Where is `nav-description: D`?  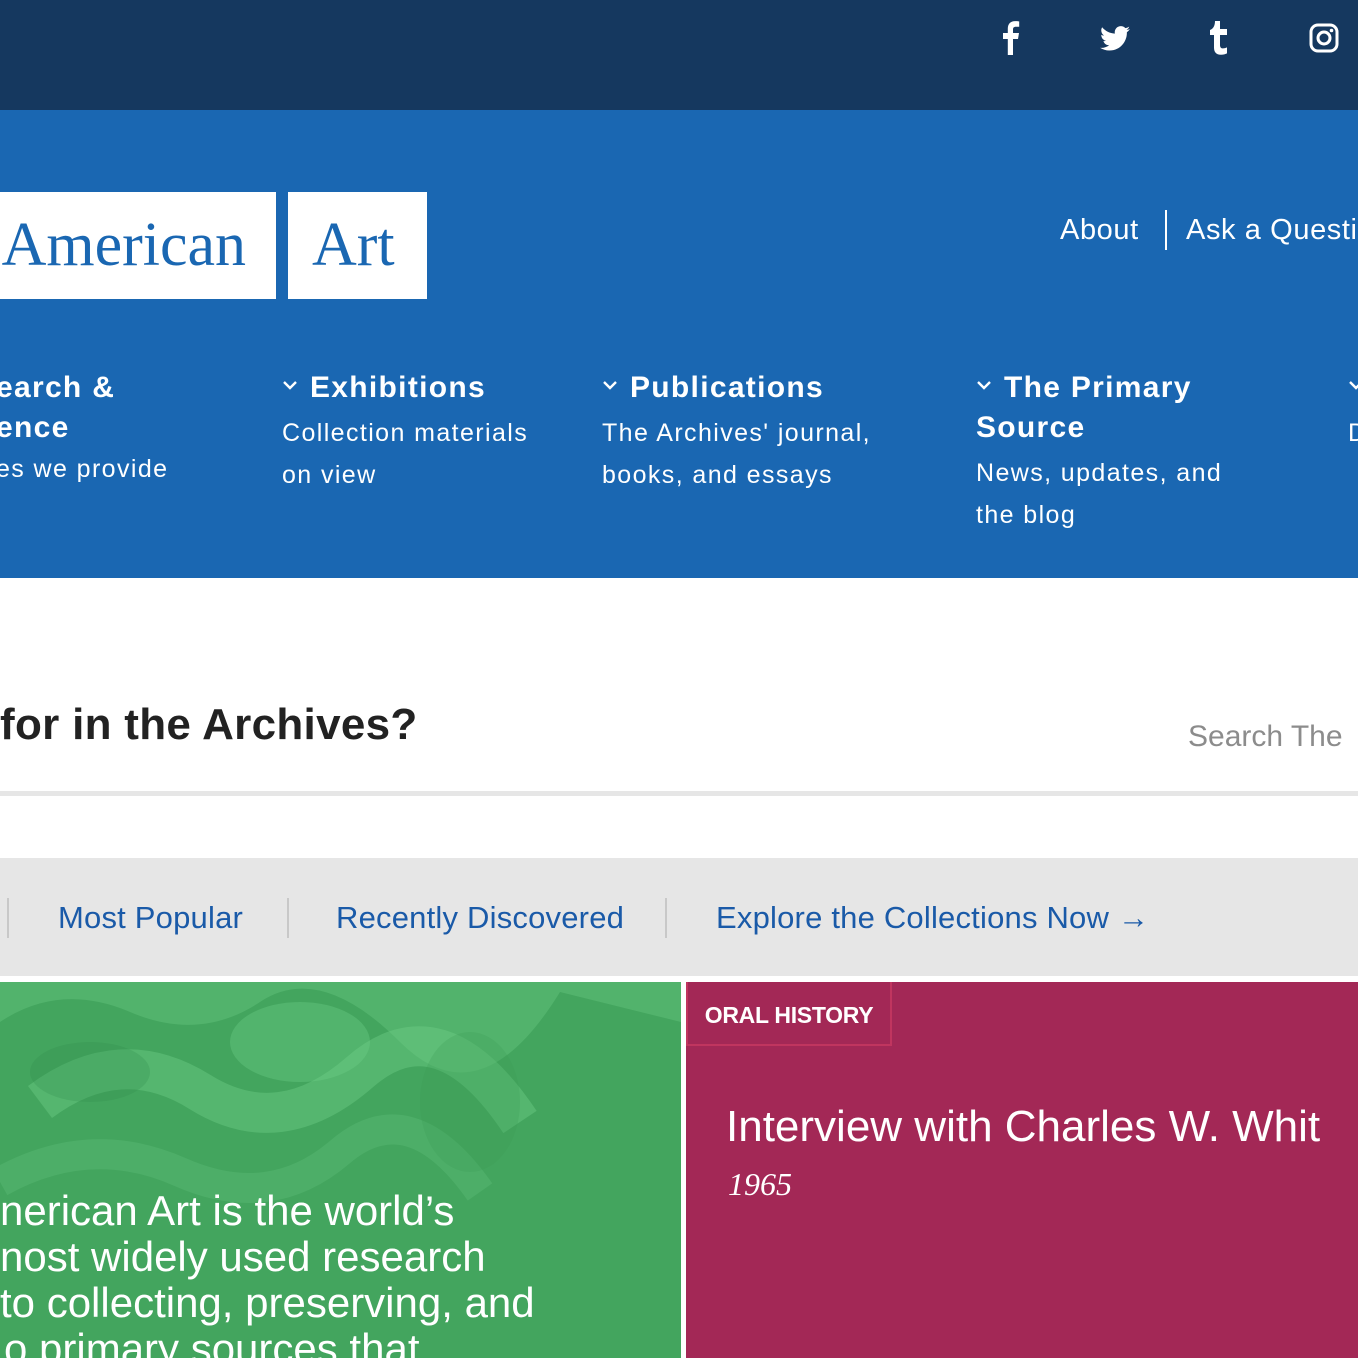 nav-description: D is located at coordinates (1353, 433).